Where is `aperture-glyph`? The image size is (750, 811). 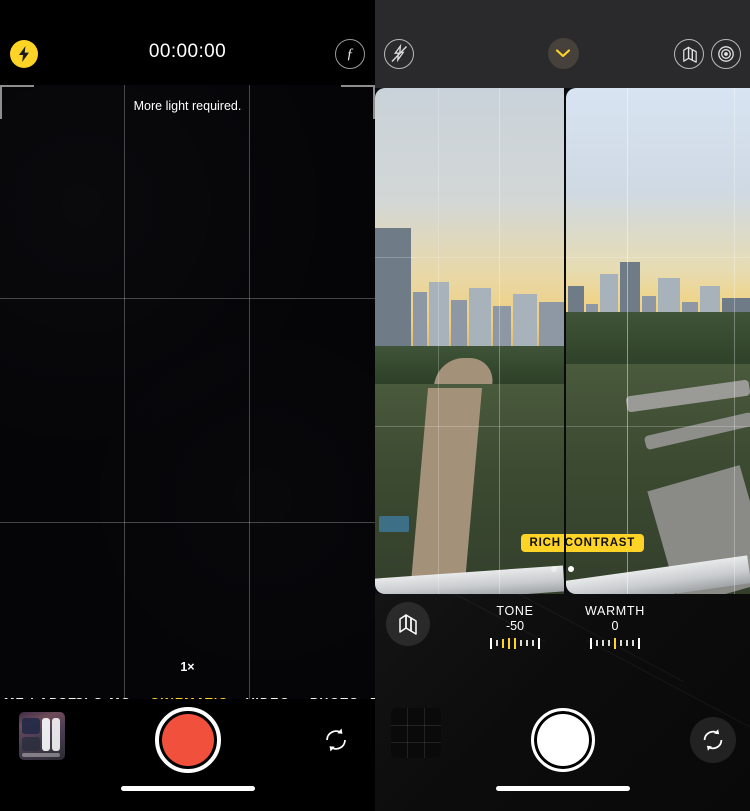 aperture-glyph is located at coordinates (726, 54).